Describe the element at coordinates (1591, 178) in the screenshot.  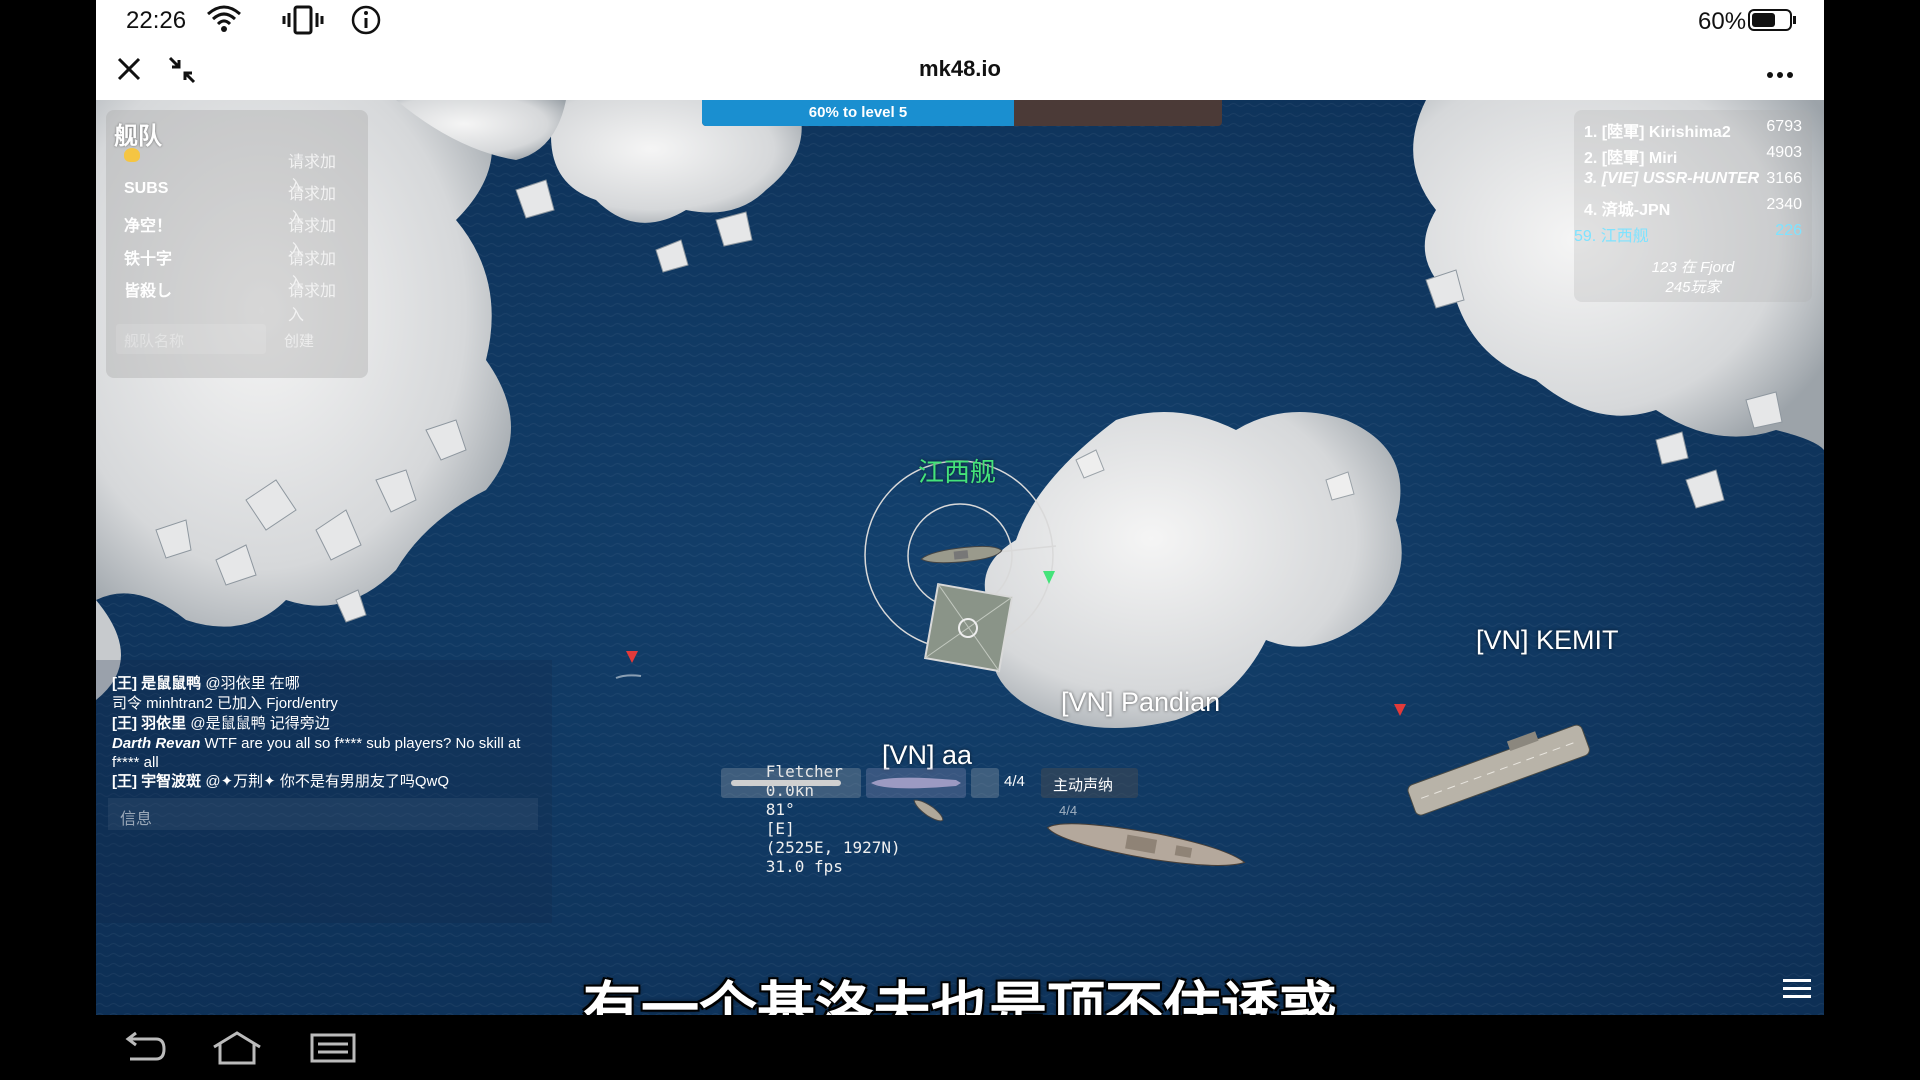
I see `leaderboard-rank: 3.` at that location.